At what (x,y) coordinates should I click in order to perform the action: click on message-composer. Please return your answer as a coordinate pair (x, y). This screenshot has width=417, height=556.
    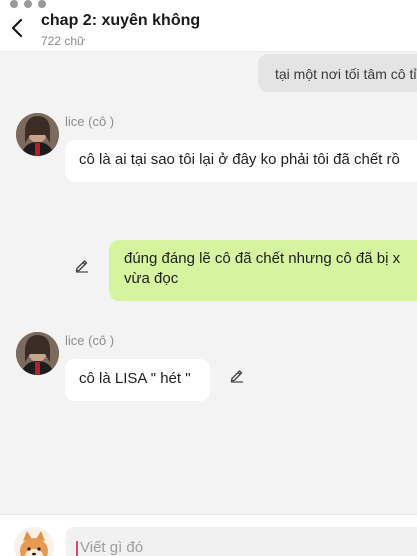
    Looking at the image, I should click on (208, 535).